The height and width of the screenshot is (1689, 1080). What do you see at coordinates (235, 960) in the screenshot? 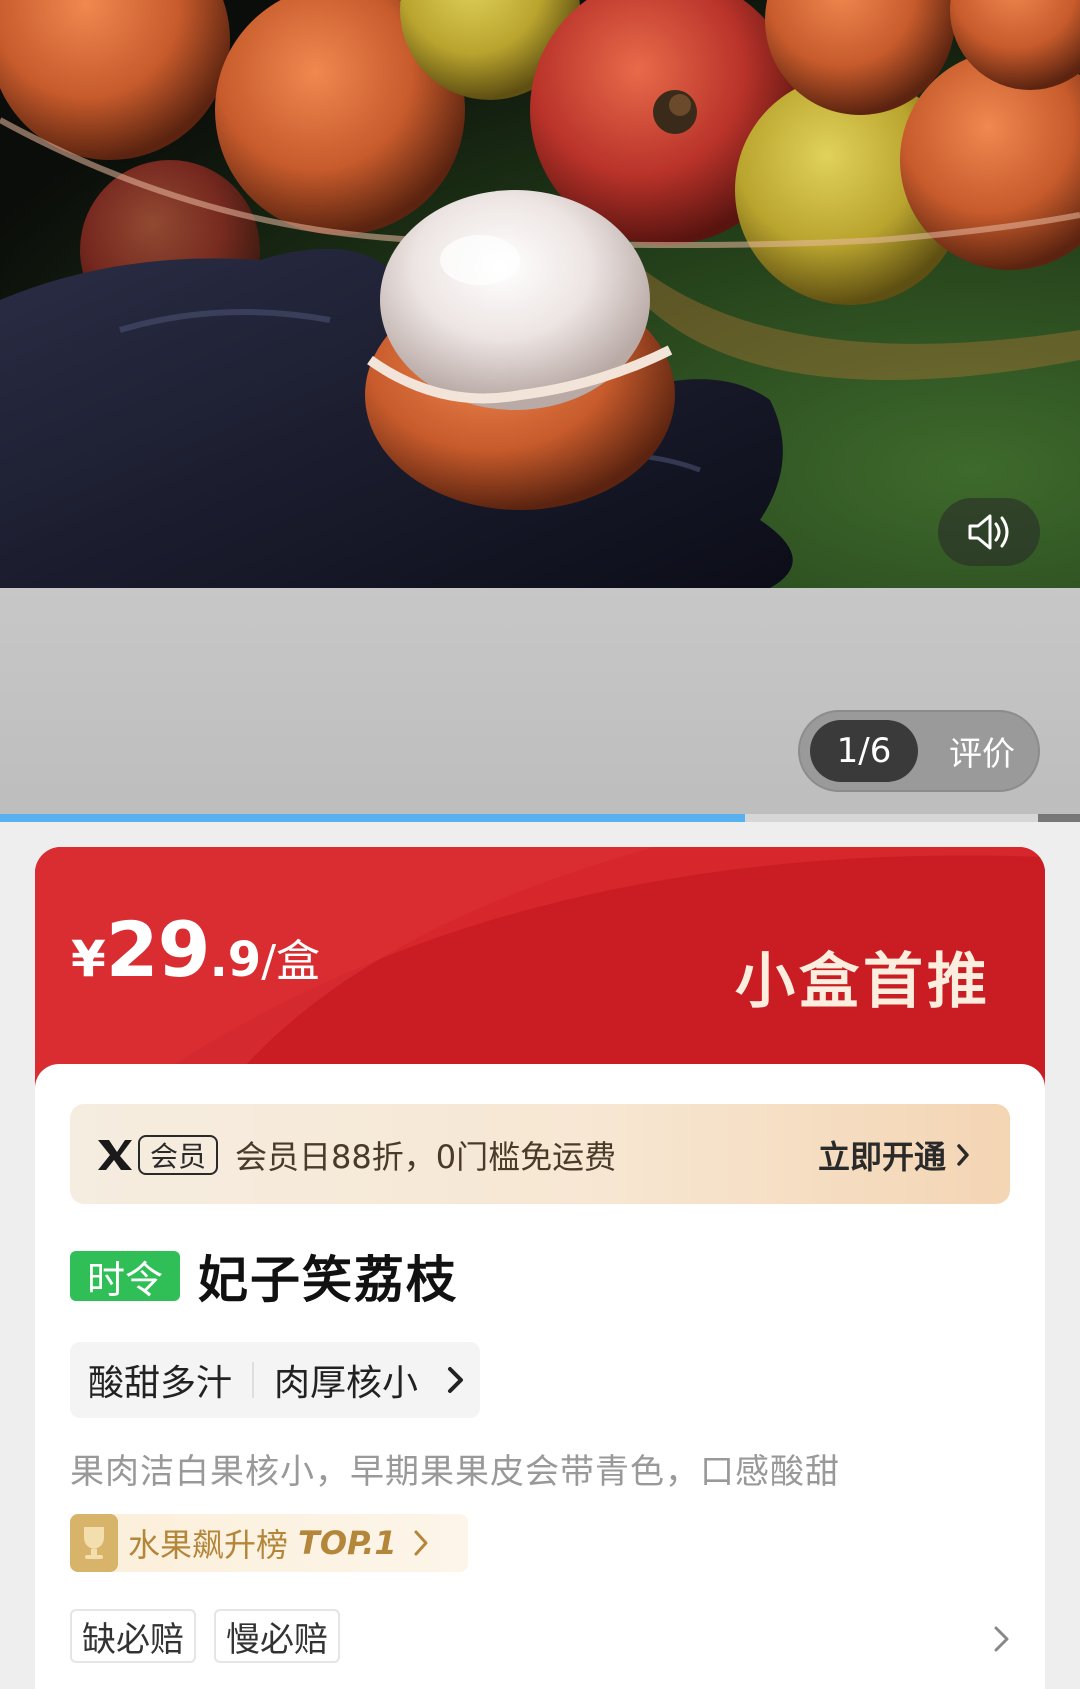
I see `price-decimal: .9` at bounding box center [235, 960].